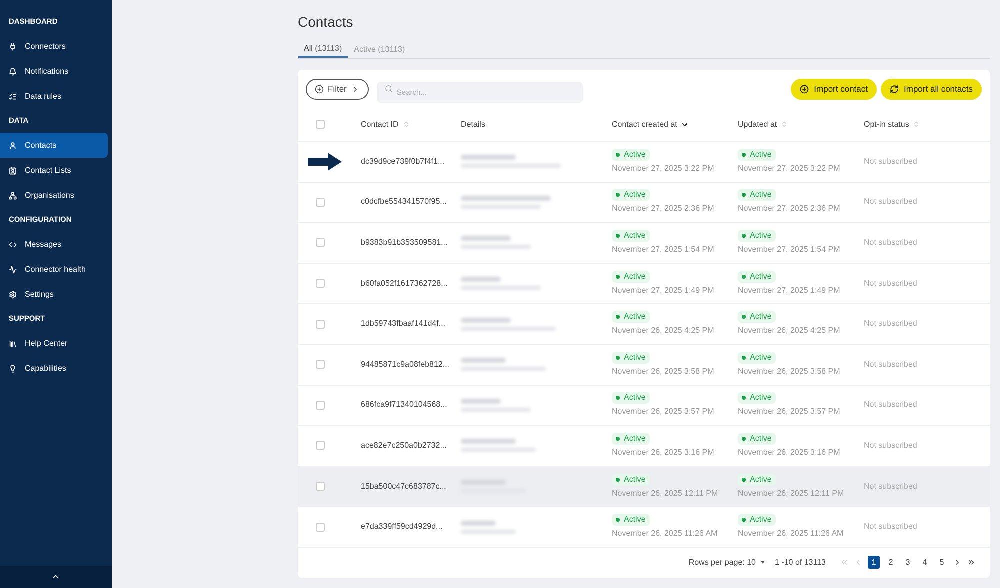  What do you see at coordinates (726, 562) in the screenshot?
I see `rows-per-page: Rows per page: 10` at bounding box center [726, 562].